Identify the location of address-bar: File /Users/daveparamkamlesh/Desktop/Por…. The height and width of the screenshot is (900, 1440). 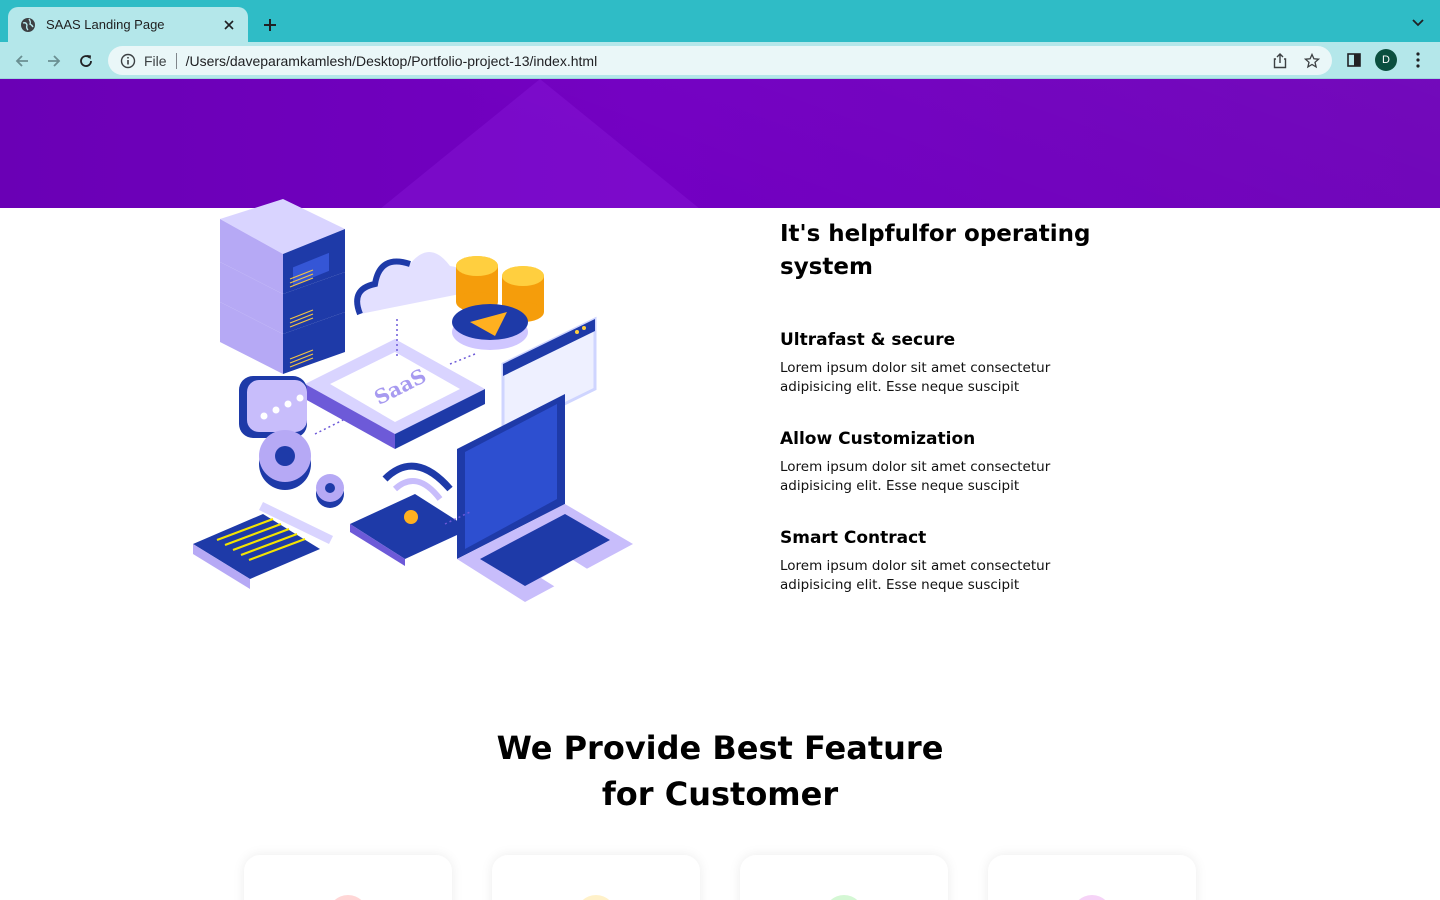
(720, 60).